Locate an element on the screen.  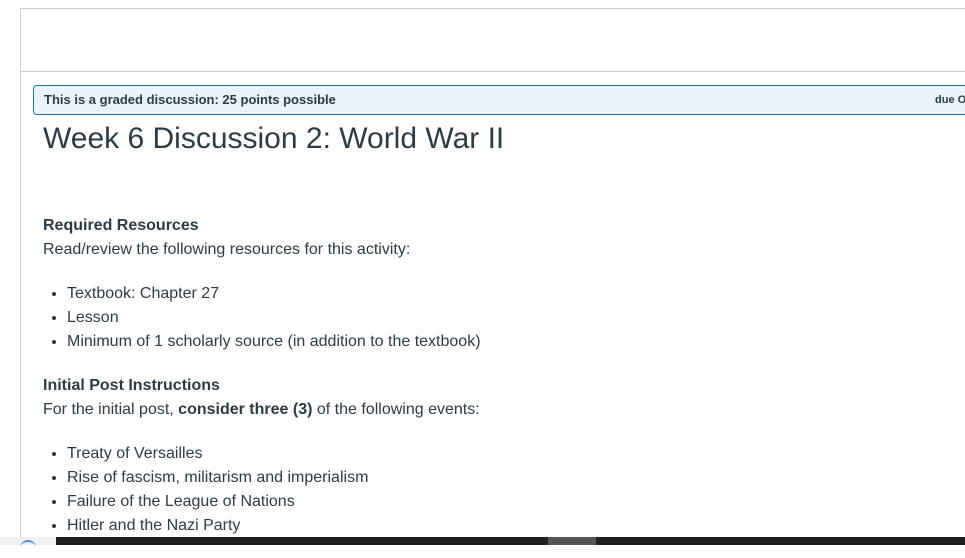
required-resources-heading: Required Resources is located at coordinates (121, 225).